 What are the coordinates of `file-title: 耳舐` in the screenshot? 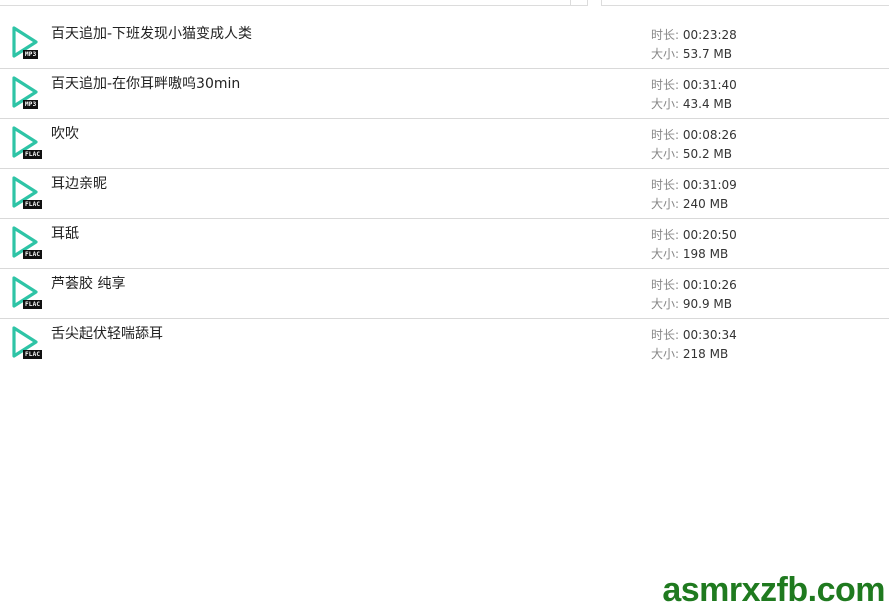 It's located at (65, 233).